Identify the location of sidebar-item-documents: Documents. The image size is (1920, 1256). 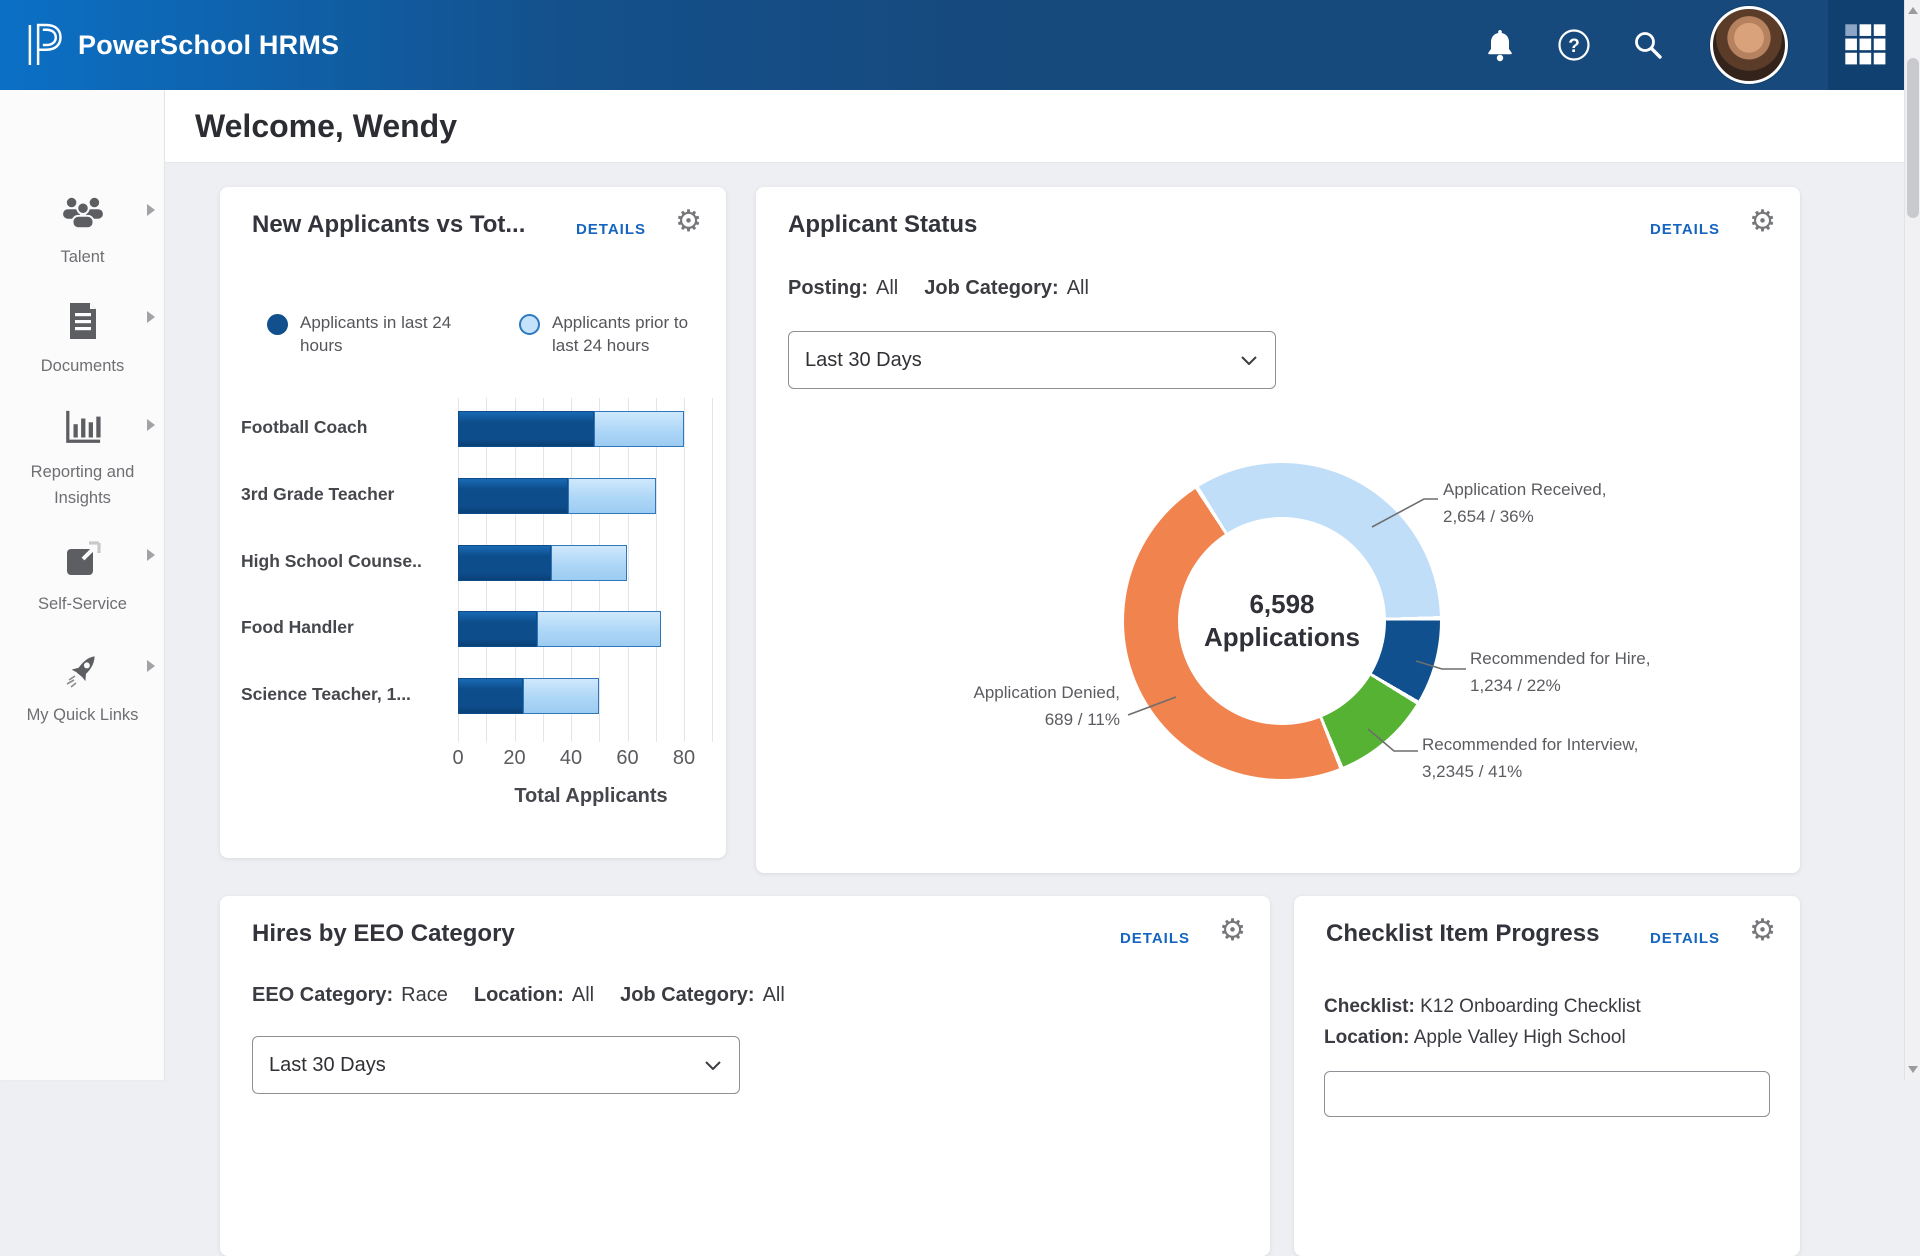
(82, 340).